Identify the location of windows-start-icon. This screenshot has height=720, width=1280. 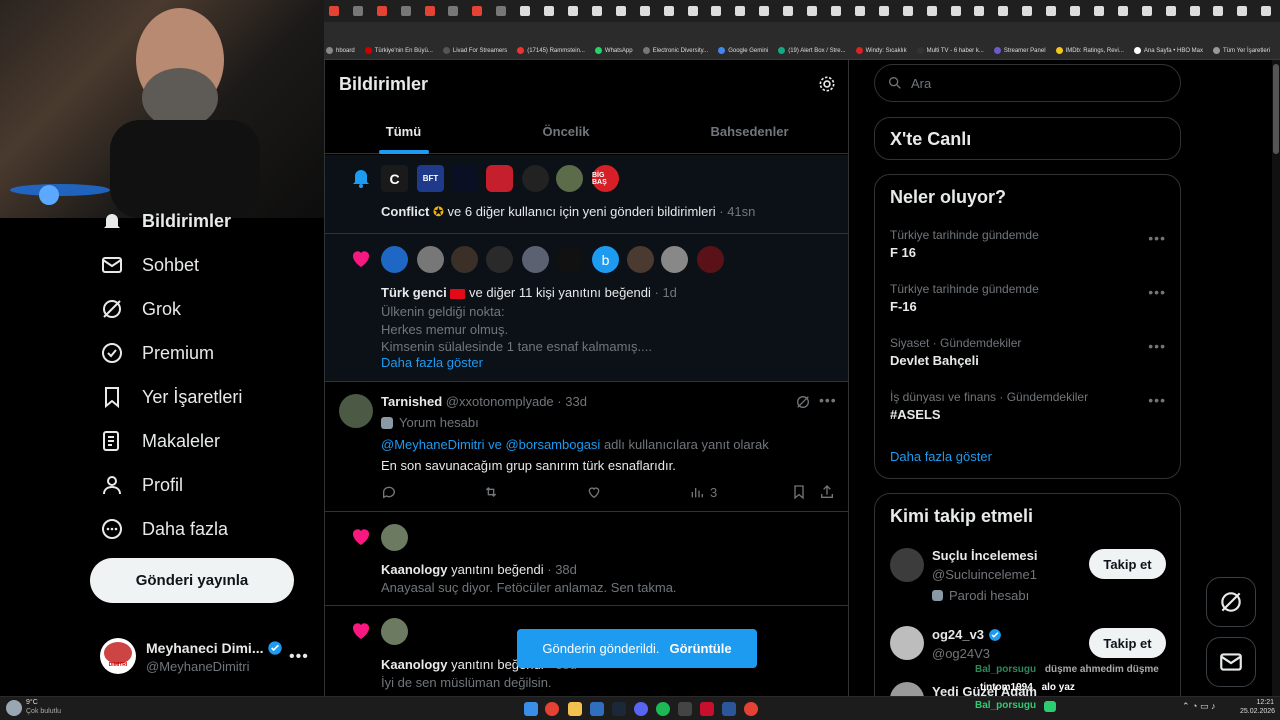
(531, 709).